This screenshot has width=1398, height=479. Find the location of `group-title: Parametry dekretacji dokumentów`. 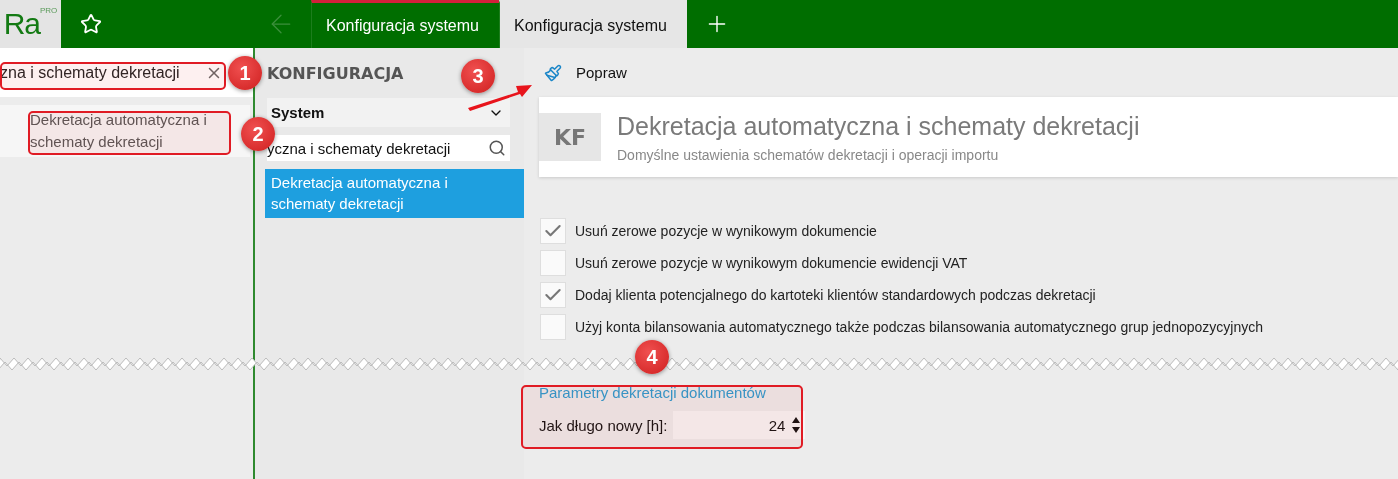

group-title: Parametry dekretacji dokumentów is located at coordinates (653, 392).